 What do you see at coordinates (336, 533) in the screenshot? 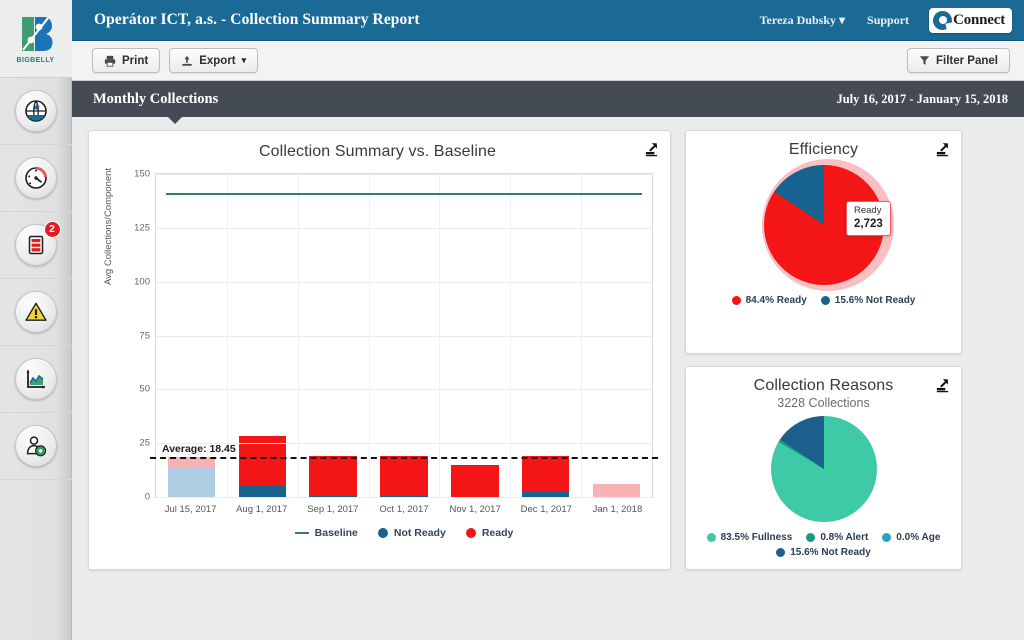
I see `legend-label: Baseline` at bounding box center [336, 533].